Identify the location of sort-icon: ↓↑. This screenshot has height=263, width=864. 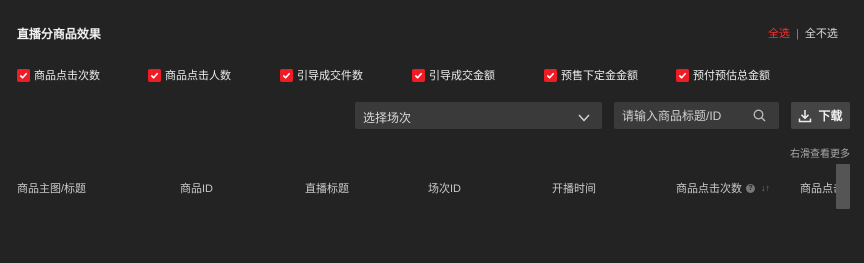
(765, 188).